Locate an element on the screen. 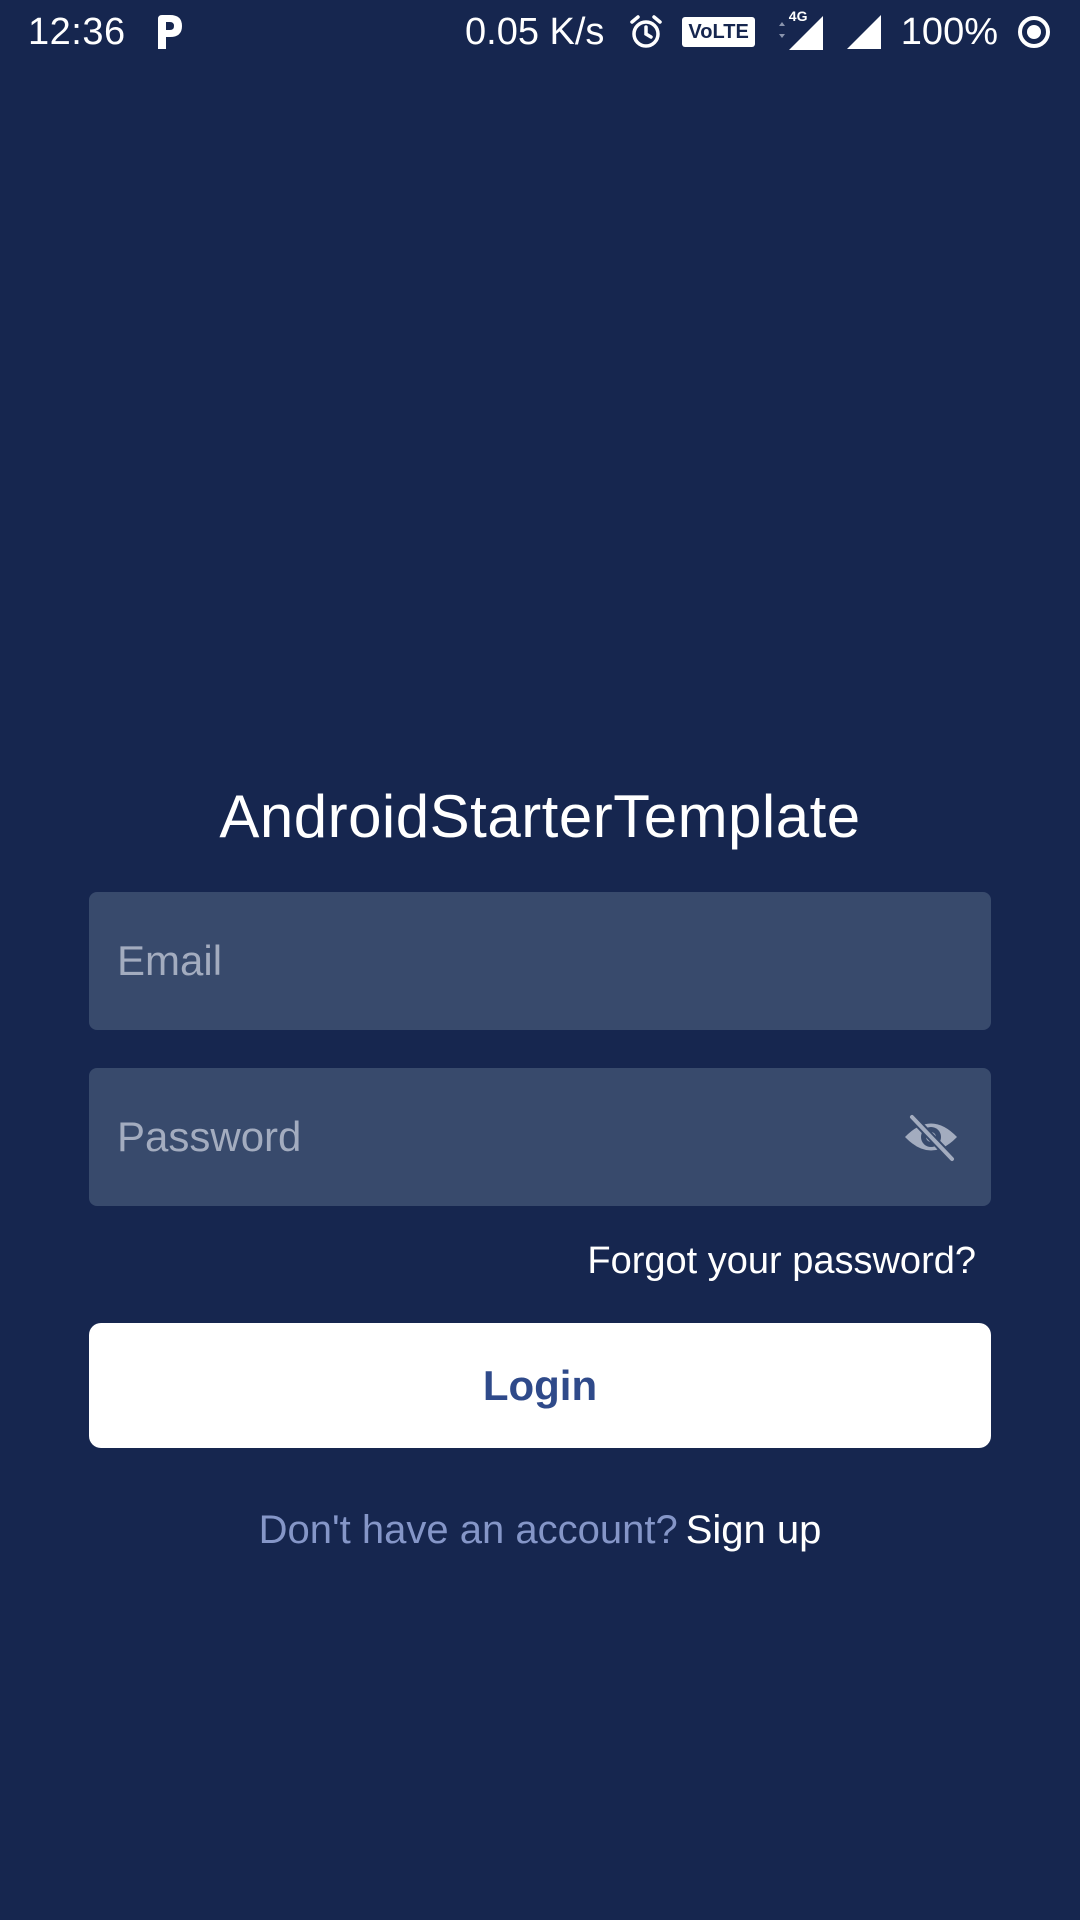 This screenshot has height=1920, width=1080. forgot-password-link: Forgot your password? is located at coordinates (781, 1261).